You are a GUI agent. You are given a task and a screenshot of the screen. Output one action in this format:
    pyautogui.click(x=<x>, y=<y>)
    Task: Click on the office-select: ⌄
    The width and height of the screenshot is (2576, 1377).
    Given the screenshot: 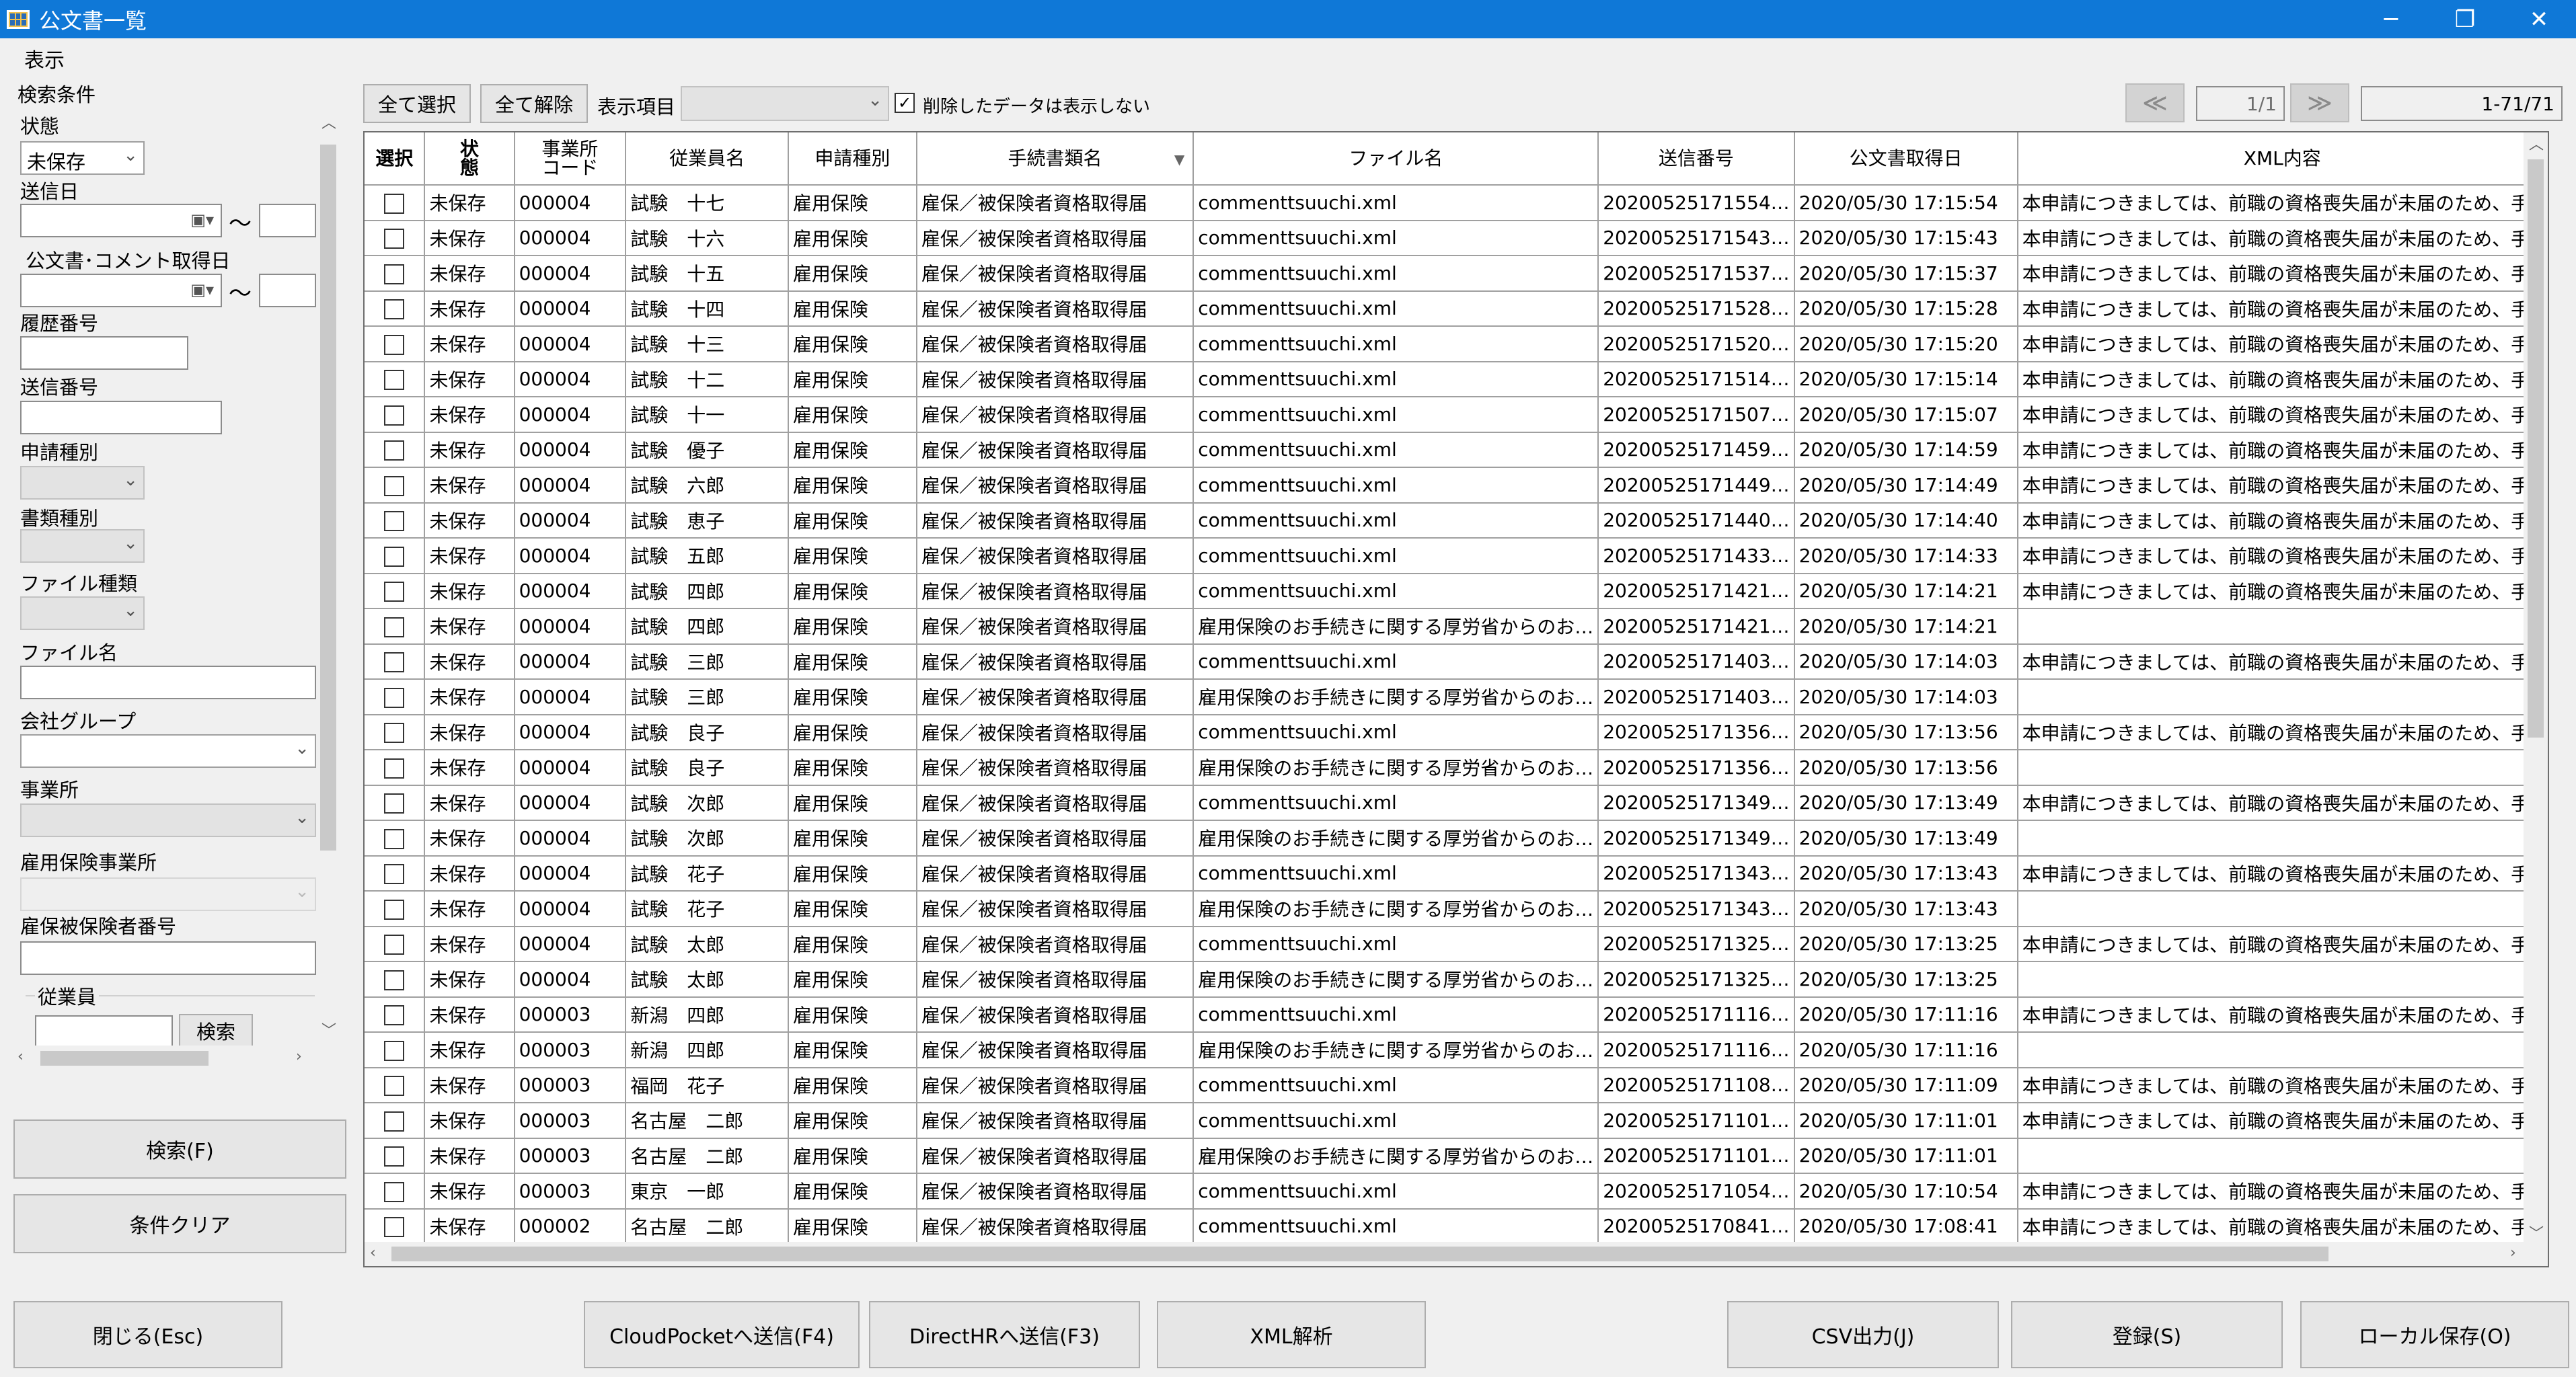 What is the action you would take?
    pyautogui.click(x=168, y=820)
    